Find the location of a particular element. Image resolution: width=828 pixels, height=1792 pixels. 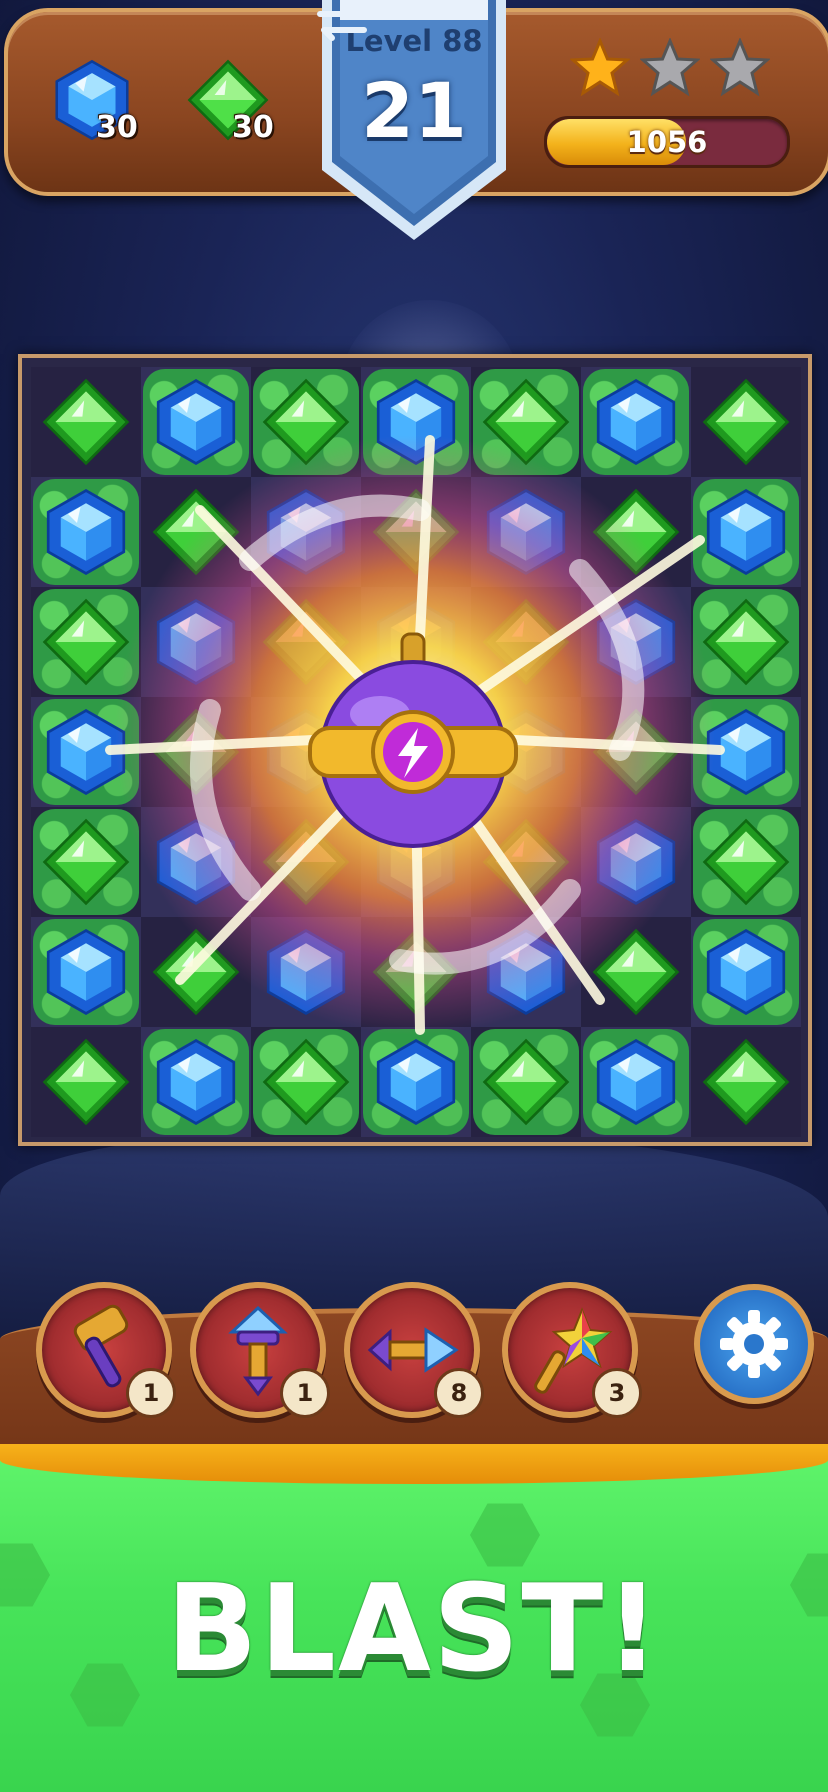

booster-hammer-count: 1 is located at coordinates (151, 1393).